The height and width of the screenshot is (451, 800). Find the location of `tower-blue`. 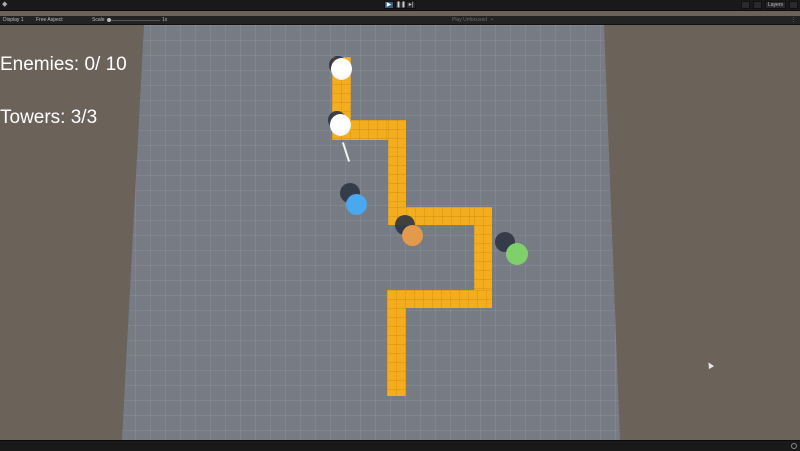

tower-blue is located at coordinates (356, 204).